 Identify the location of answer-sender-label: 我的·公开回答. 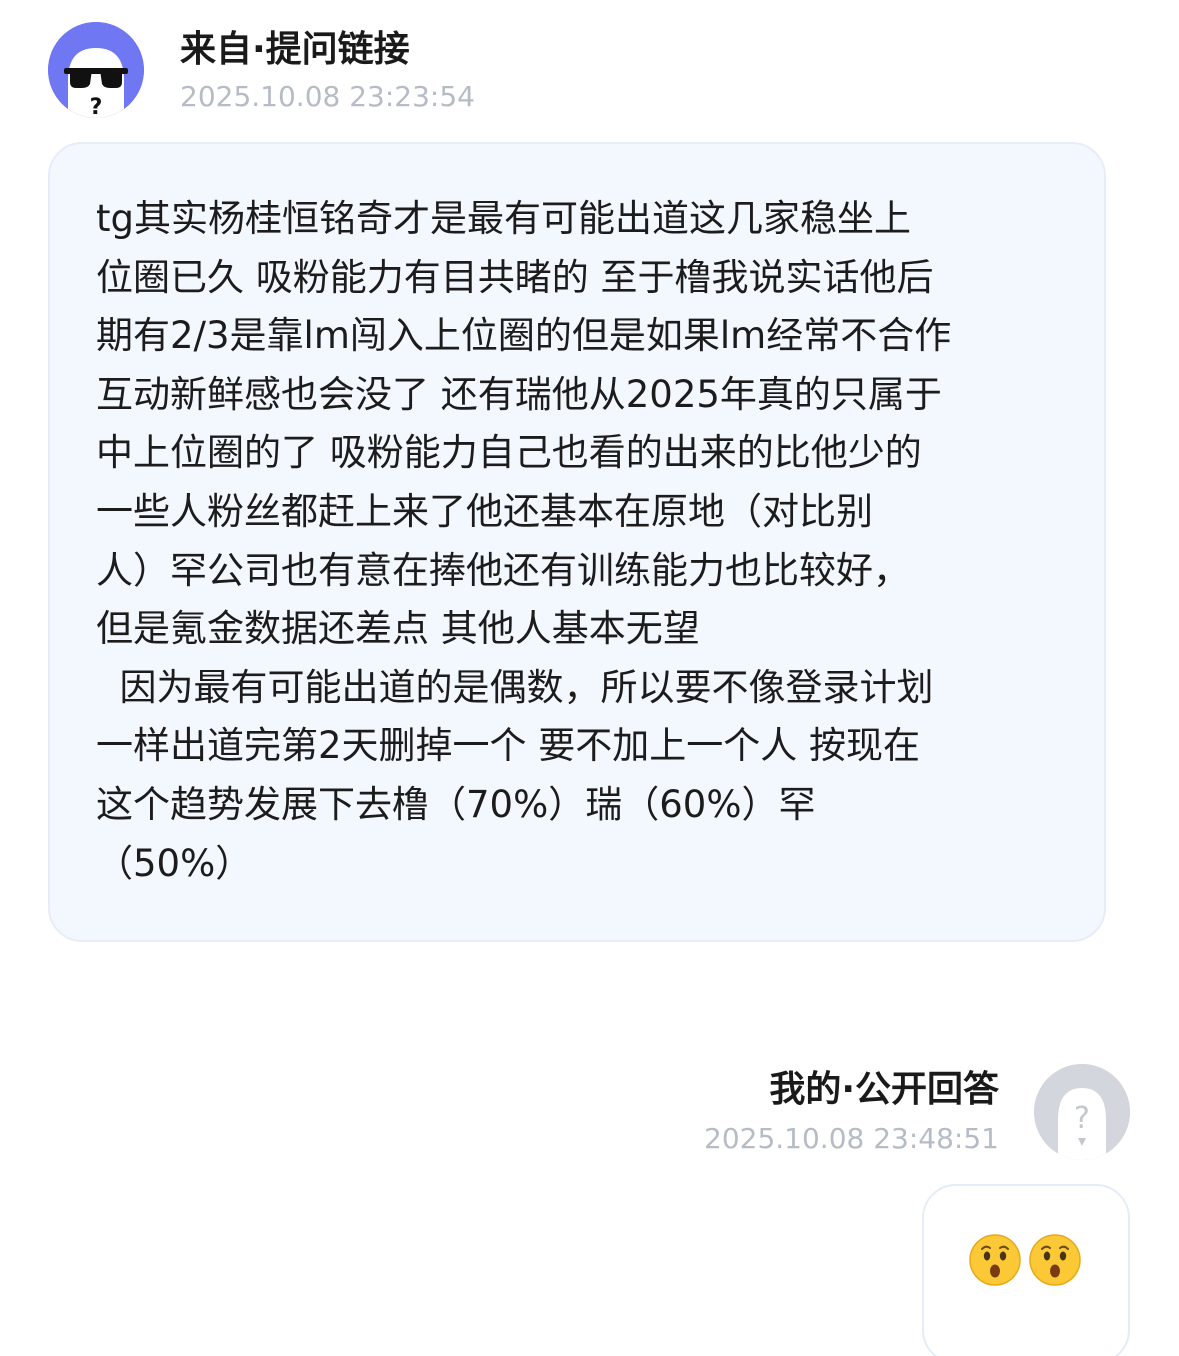
(884, 1089).